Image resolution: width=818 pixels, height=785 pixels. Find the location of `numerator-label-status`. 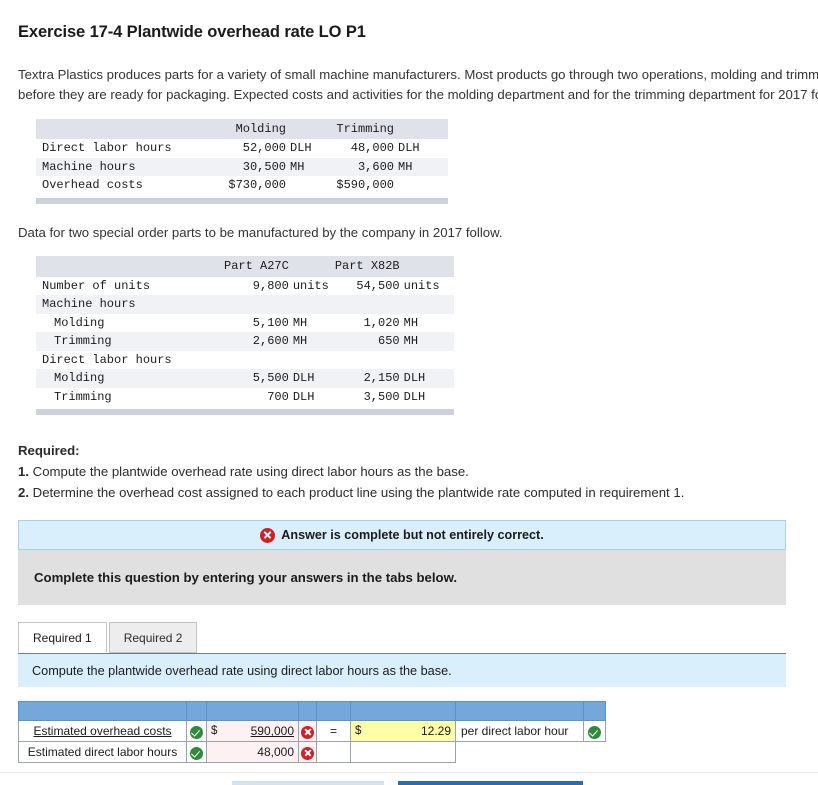

numerator-label-status is located at coordinates (196, 731).